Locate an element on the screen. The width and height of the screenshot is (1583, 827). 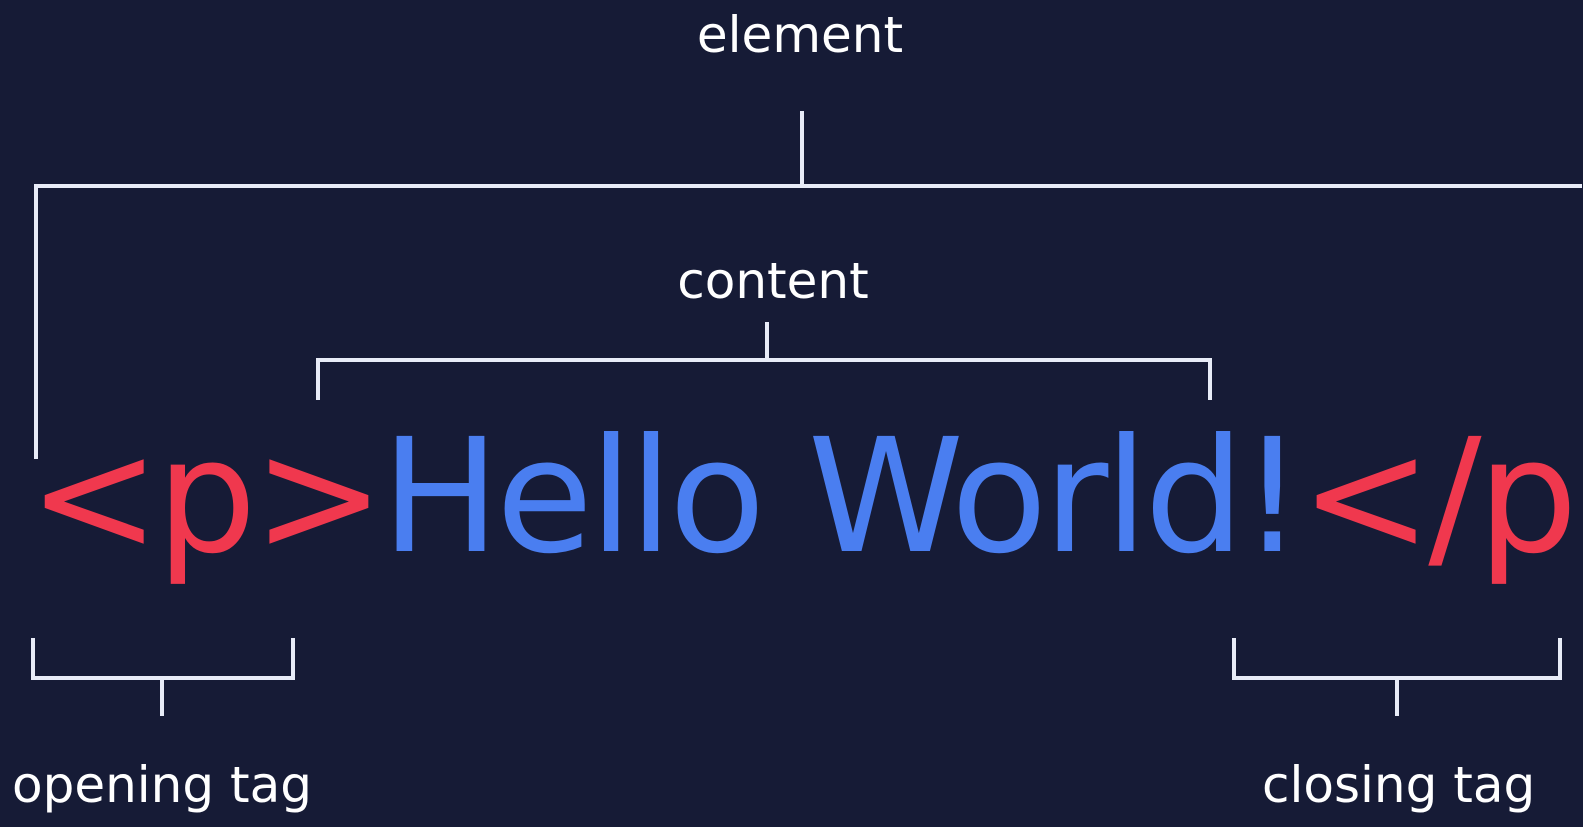
opening-tag-label: opening tag is located at coordinates (162, 785).